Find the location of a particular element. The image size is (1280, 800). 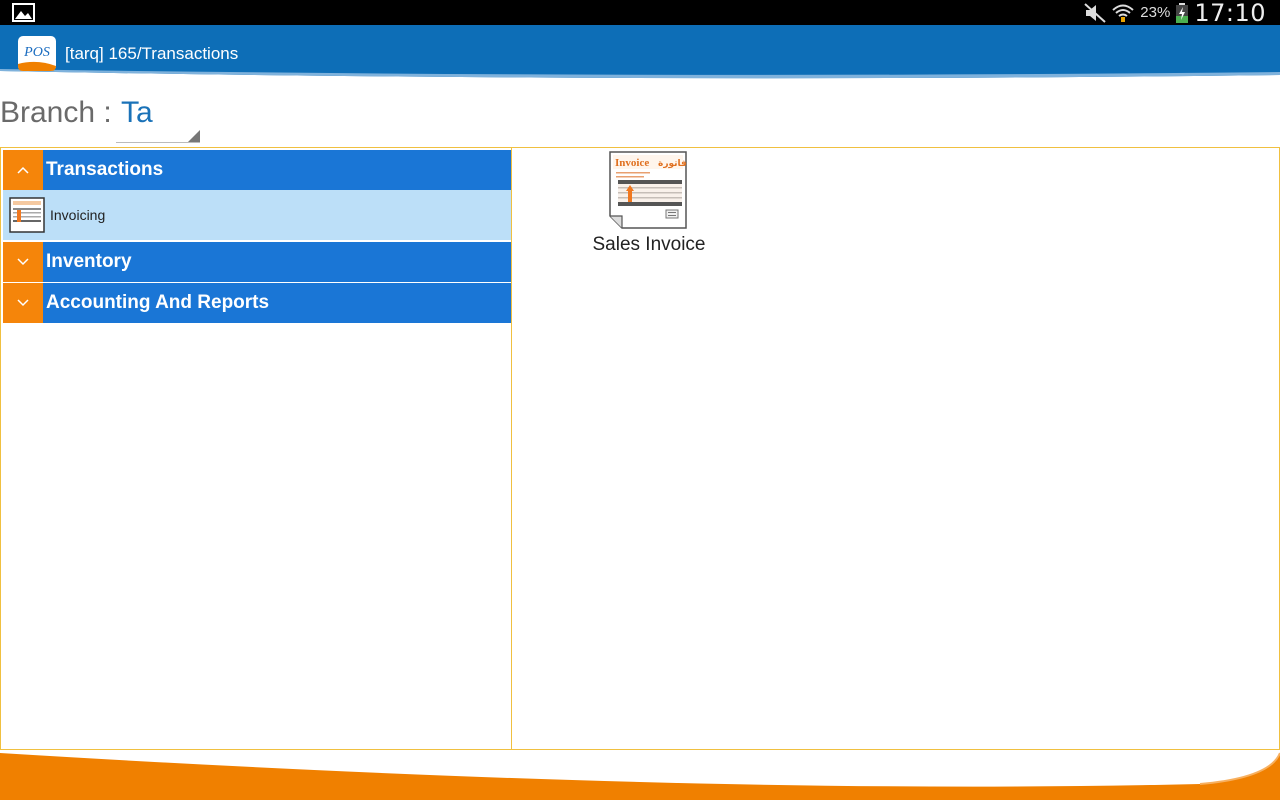

group-transactions: Transactions is located at coordinates (257, 170).